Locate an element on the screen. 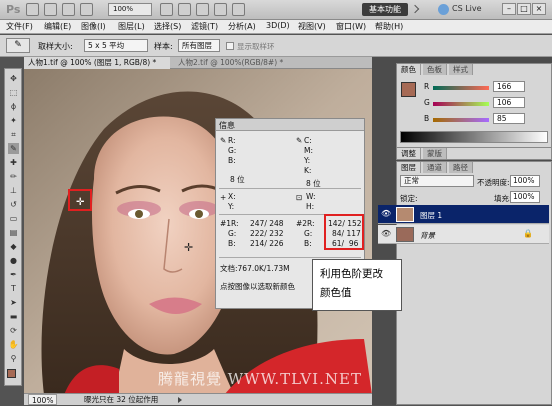  lock-icon: 🔒 is located at coordinates (528, 233).